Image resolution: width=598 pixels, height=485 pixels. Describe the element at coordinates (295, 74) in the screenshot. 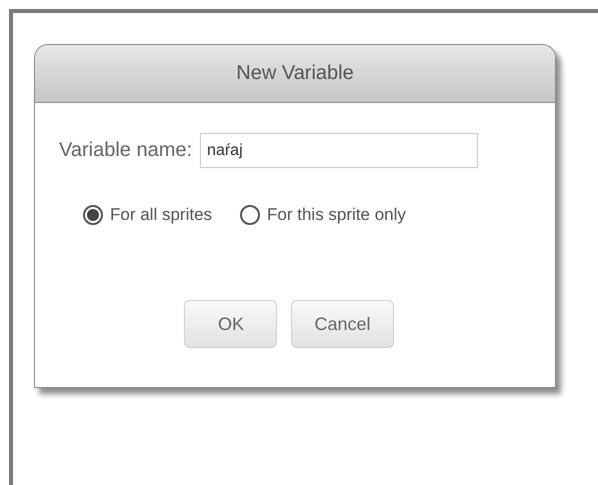

I see `dialog-title: New Variable` at that location.